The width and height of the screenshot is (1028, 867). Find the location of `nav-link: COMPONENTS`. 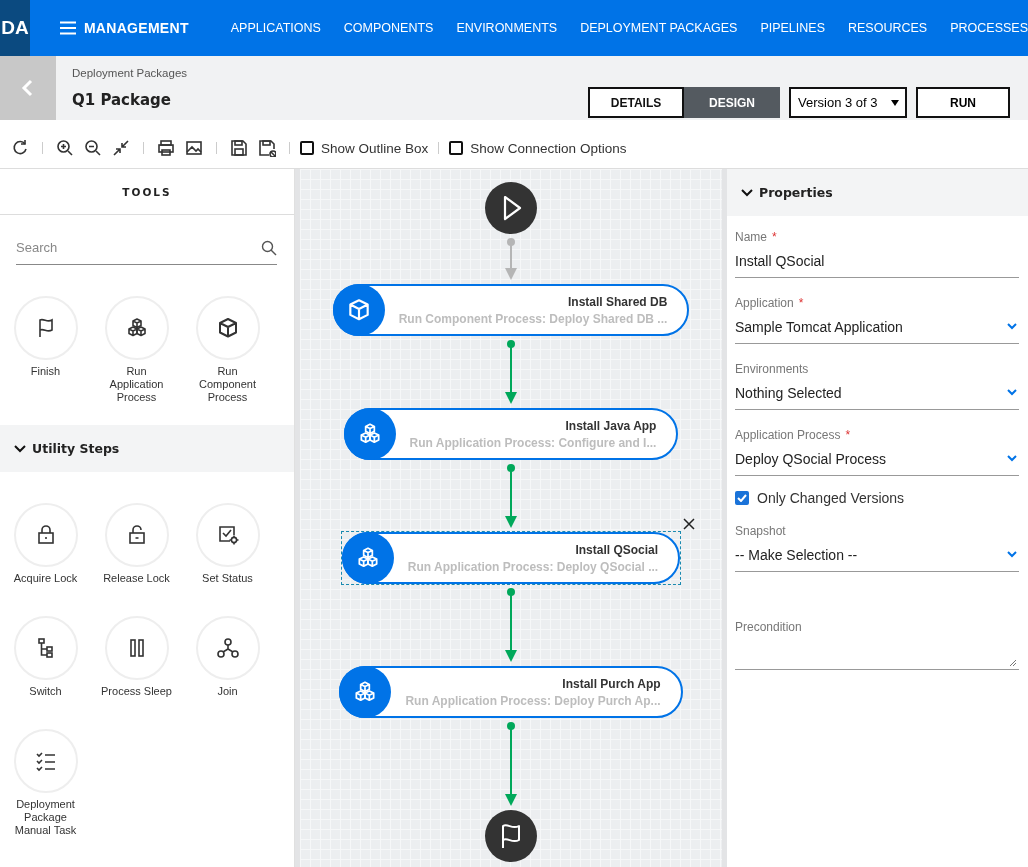

nav-link: COMPONENTS is located at coordinates (388, 28).